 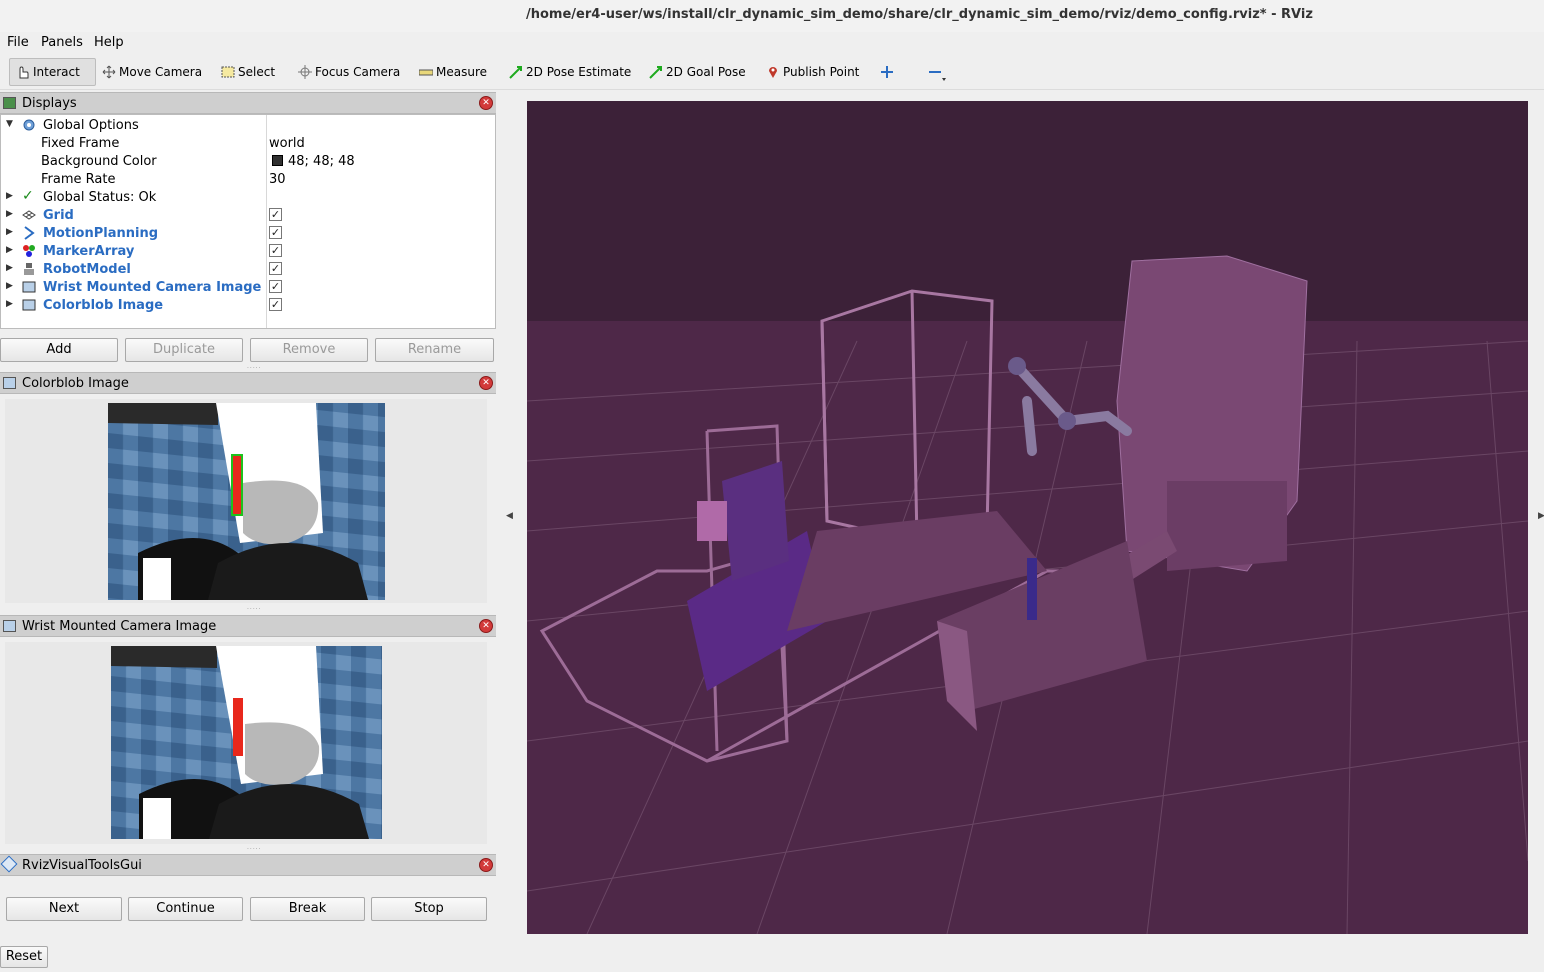 I want to click on grid-icon, so click(x=29, y=215).